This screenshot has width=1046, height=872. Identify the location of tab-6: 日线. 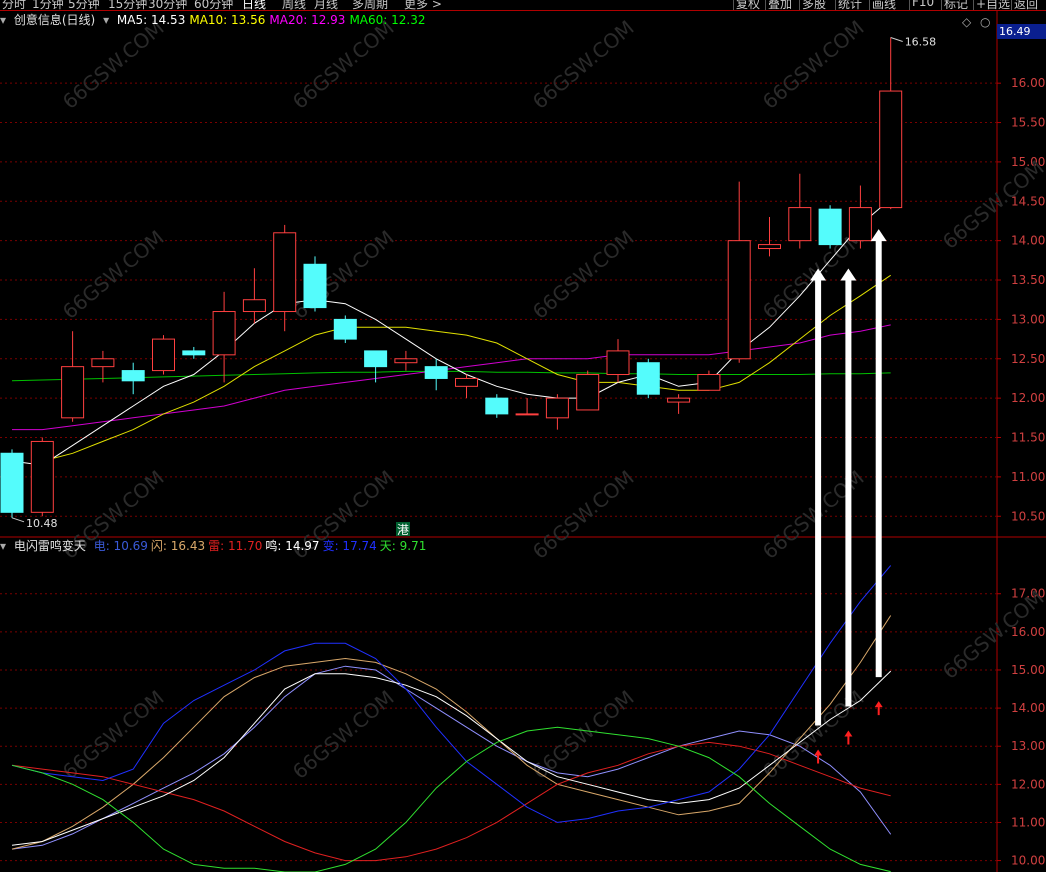
(254, 5).